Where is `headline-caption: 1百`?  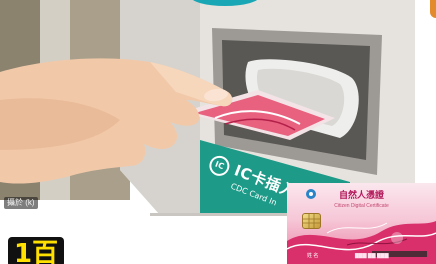
headline-caption: 1百 is located at coordinates (36, 250).